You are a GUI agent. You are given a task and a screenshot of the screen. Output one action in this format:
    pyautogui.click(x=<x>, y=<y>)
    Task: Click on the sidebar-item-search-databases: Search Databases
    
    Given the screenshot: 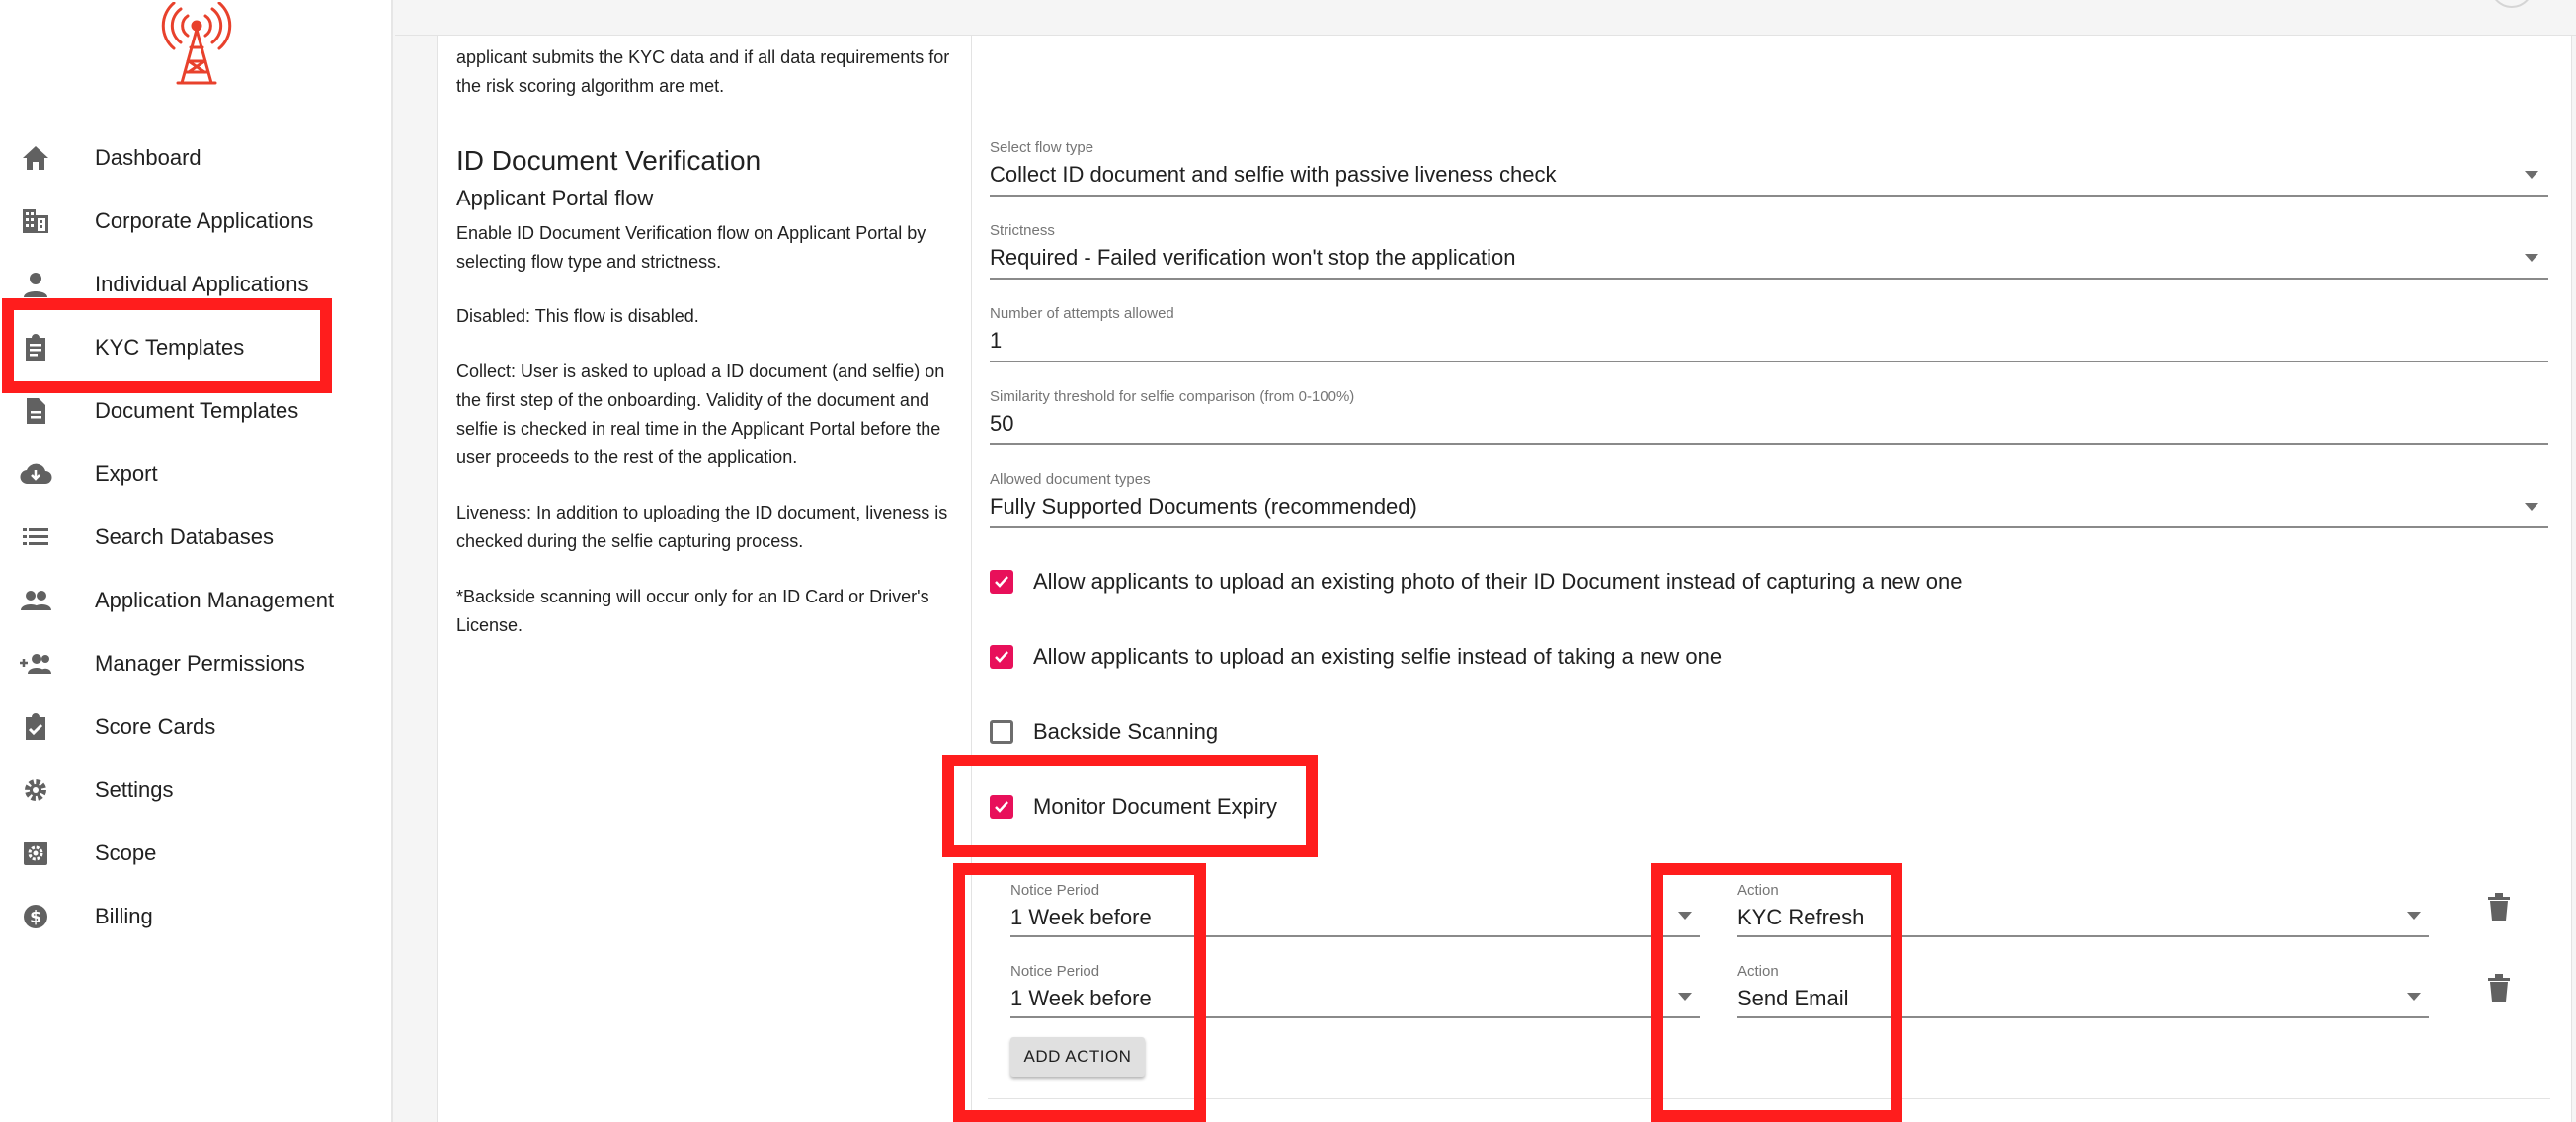 What is the action you would take?
    pyautogui.click(x=196, y=537)
    